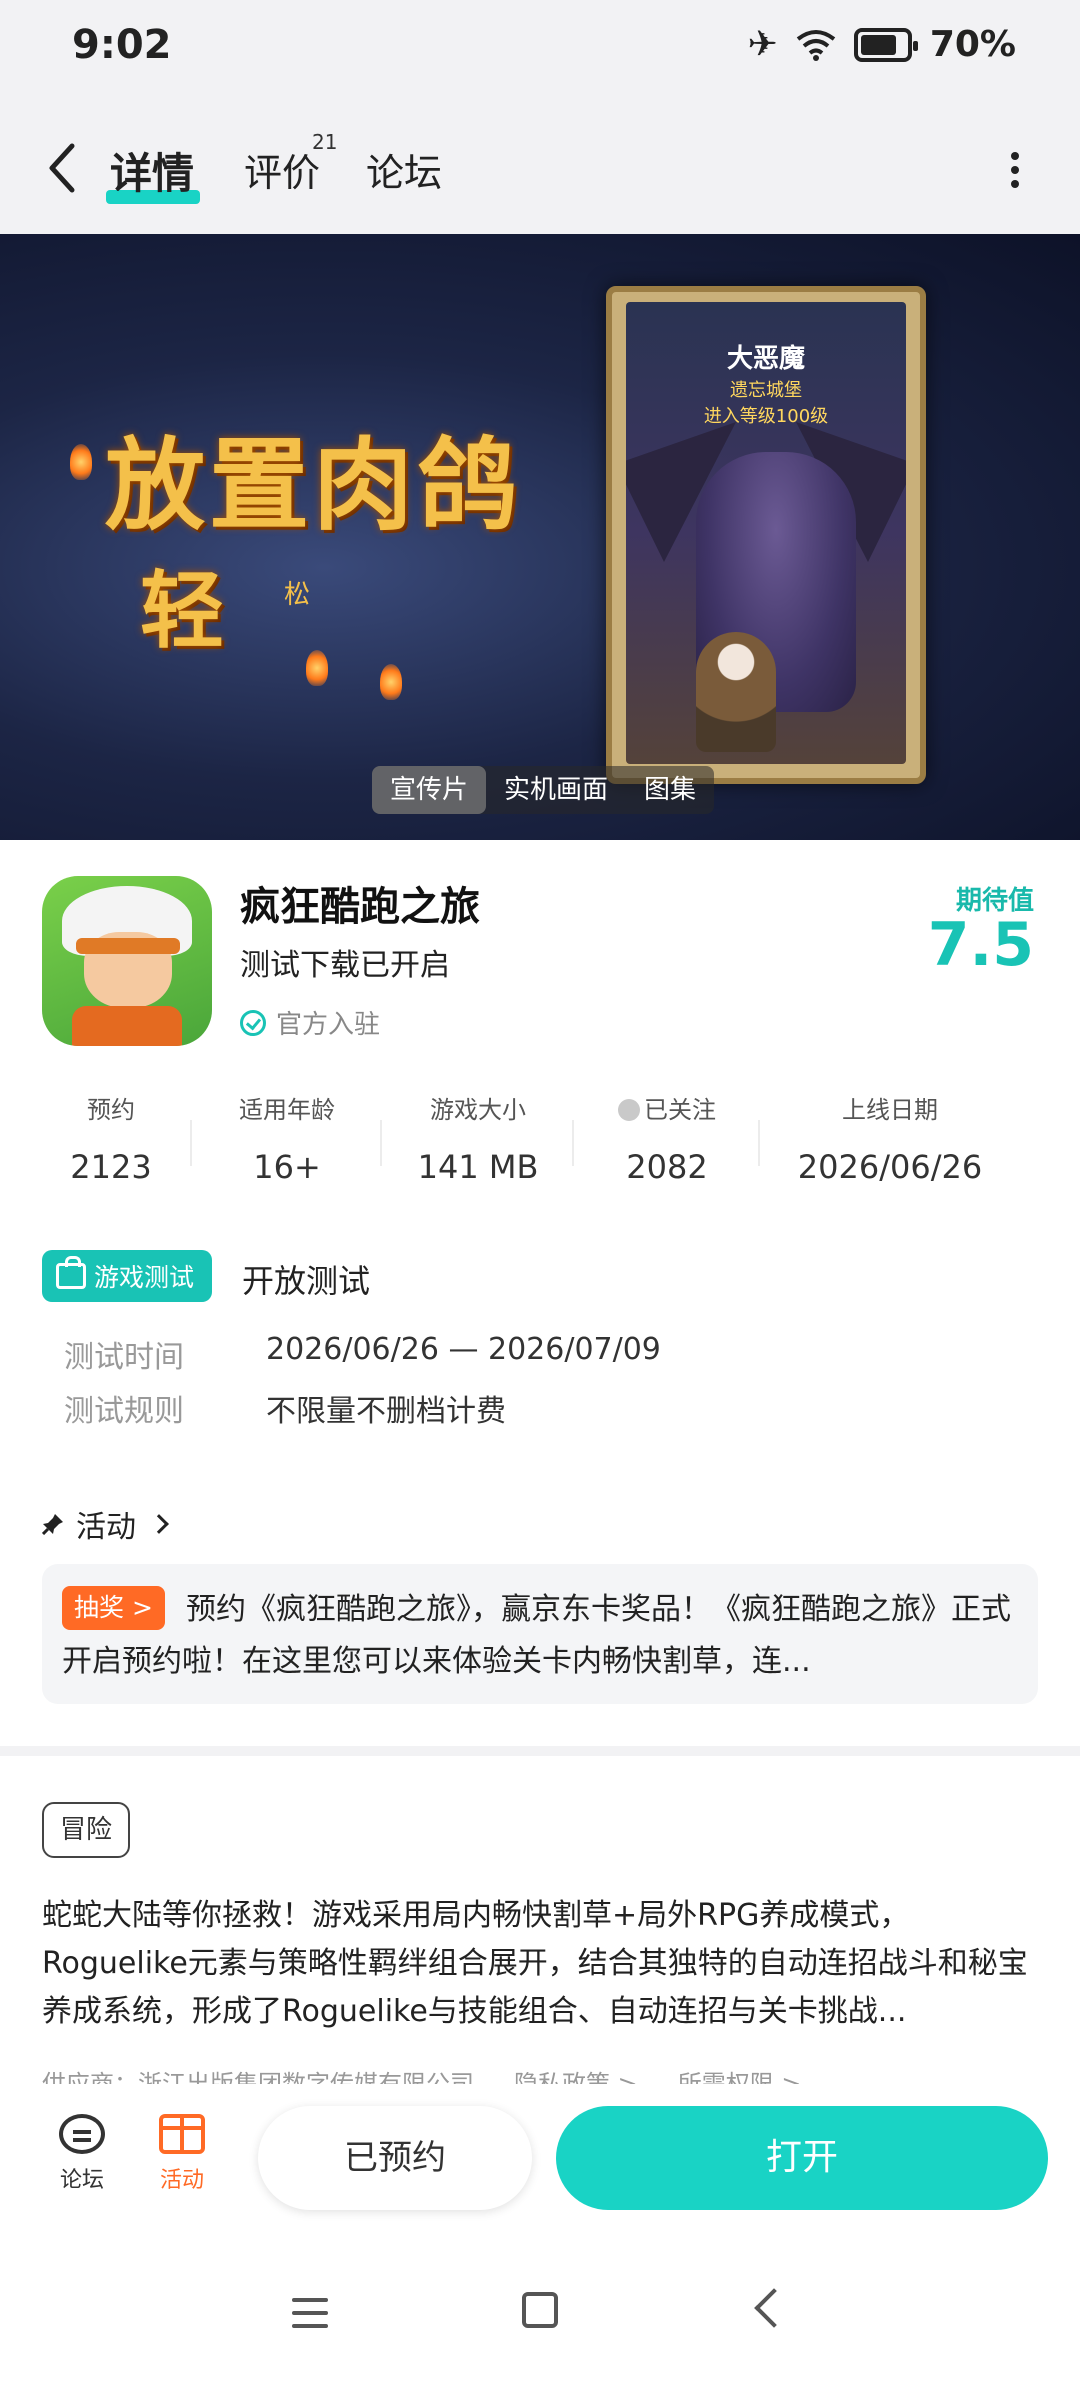 This screenshot has width=1080, height=2401. What do you see at coordinates (86, 1830) in the screenshot?
I see `genre-tag: 冒险` at bounding box center [86, 1830].